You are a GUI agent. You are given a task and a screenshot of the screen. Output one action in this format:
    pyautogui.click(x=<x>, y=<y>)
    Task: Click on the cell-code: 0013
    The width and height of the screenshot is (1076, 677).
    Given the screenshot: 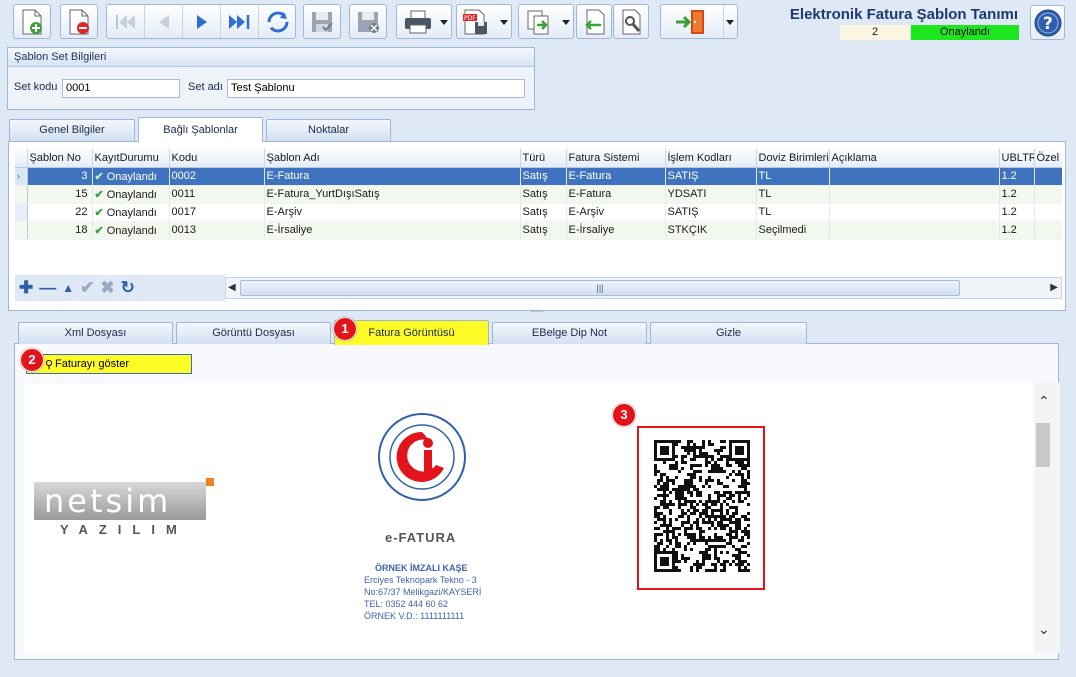 What is the action you would take?
    pyautogui.click(x=217, y=230)
    